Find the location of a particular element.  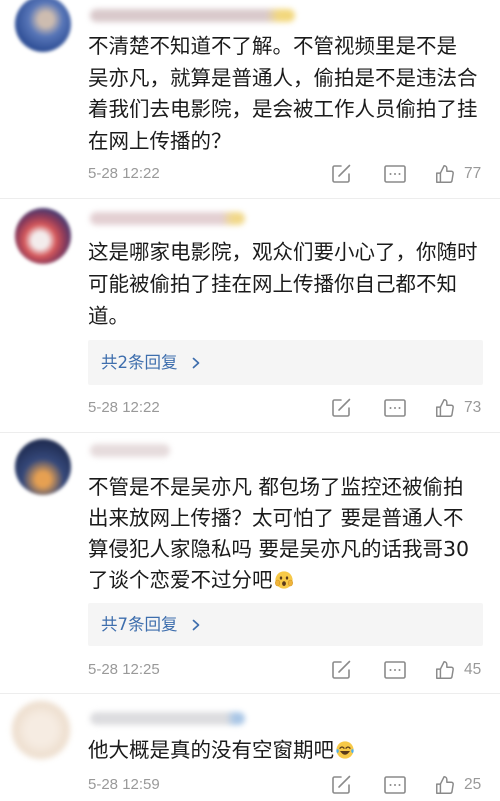

like-button: 77 is located at coordinates (463, 174).